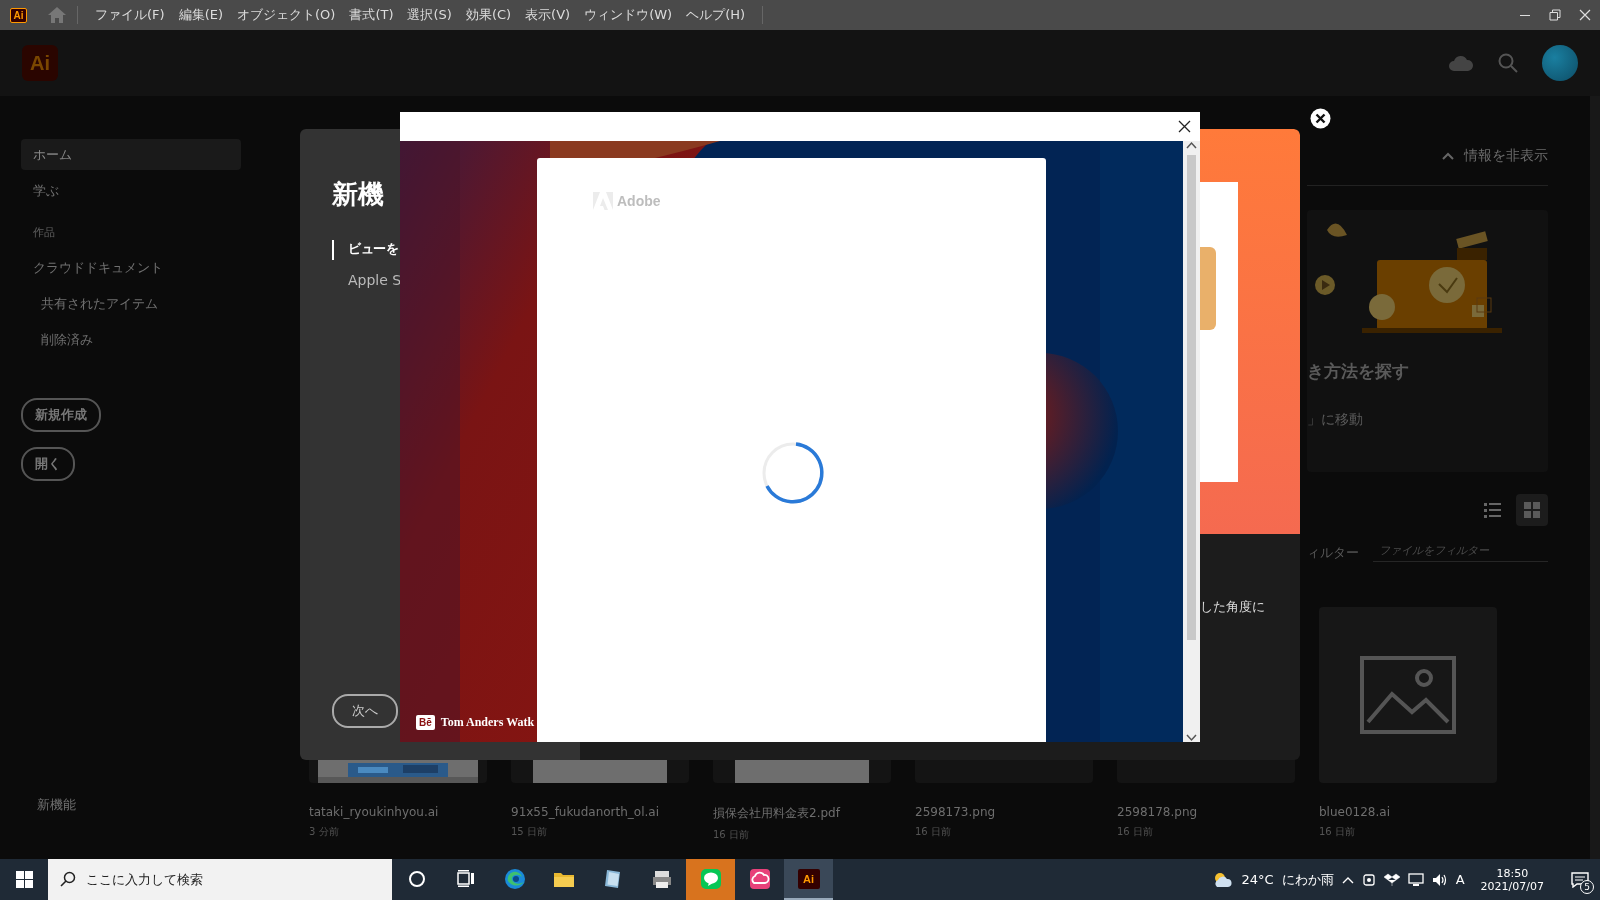  Describe the element at coordinates (1492, 510) in the screenshot. I see `list-icon` at that location.